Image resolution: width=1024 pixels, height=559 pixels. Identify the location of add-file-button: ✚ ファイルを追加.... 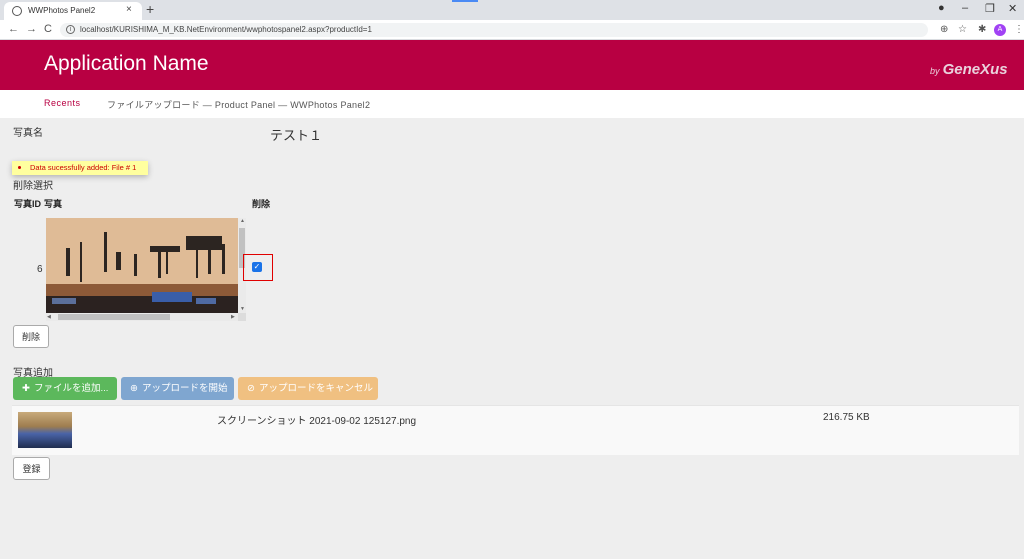
(65, 388).